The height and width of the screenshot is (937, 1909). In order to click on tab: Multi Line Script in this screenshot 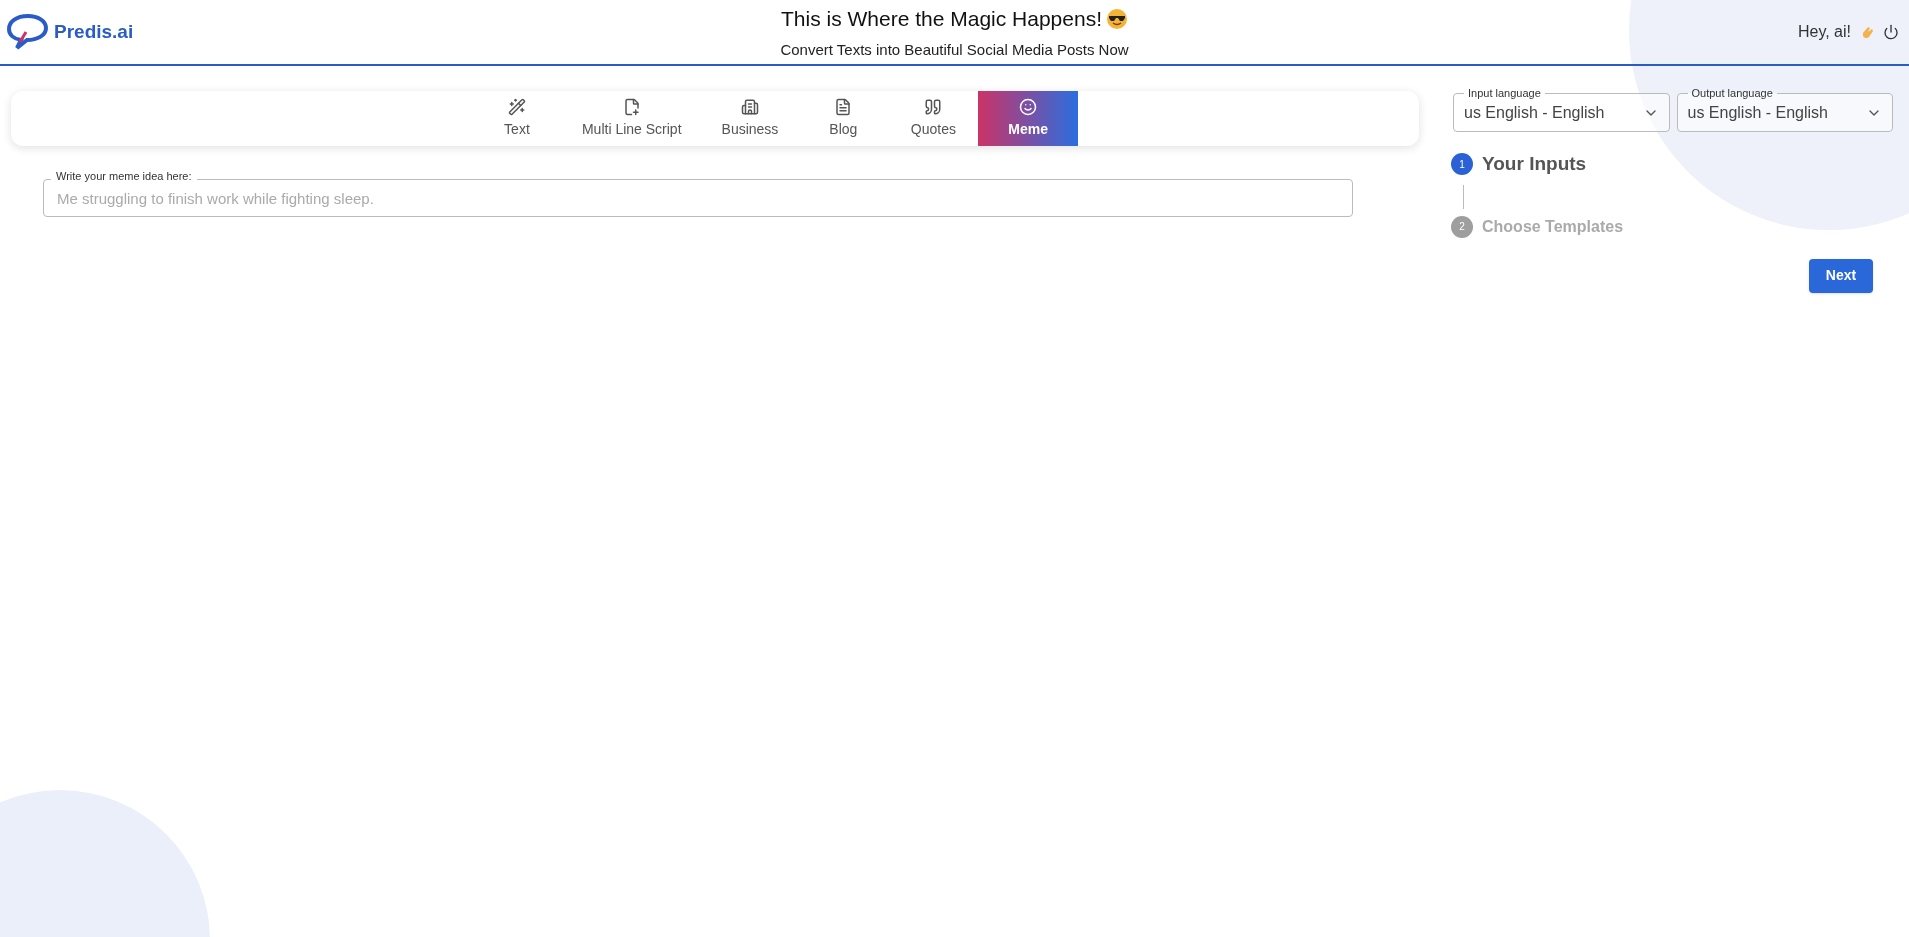, I will do `click(631, 118)`.